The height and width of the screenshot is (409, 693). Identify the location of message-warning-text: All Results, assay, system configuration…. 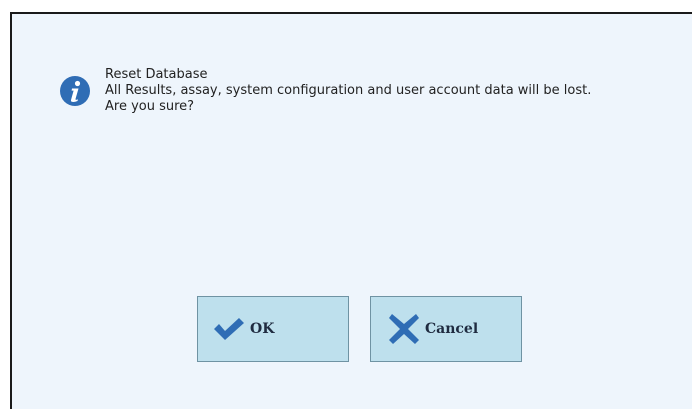
(348, 90).